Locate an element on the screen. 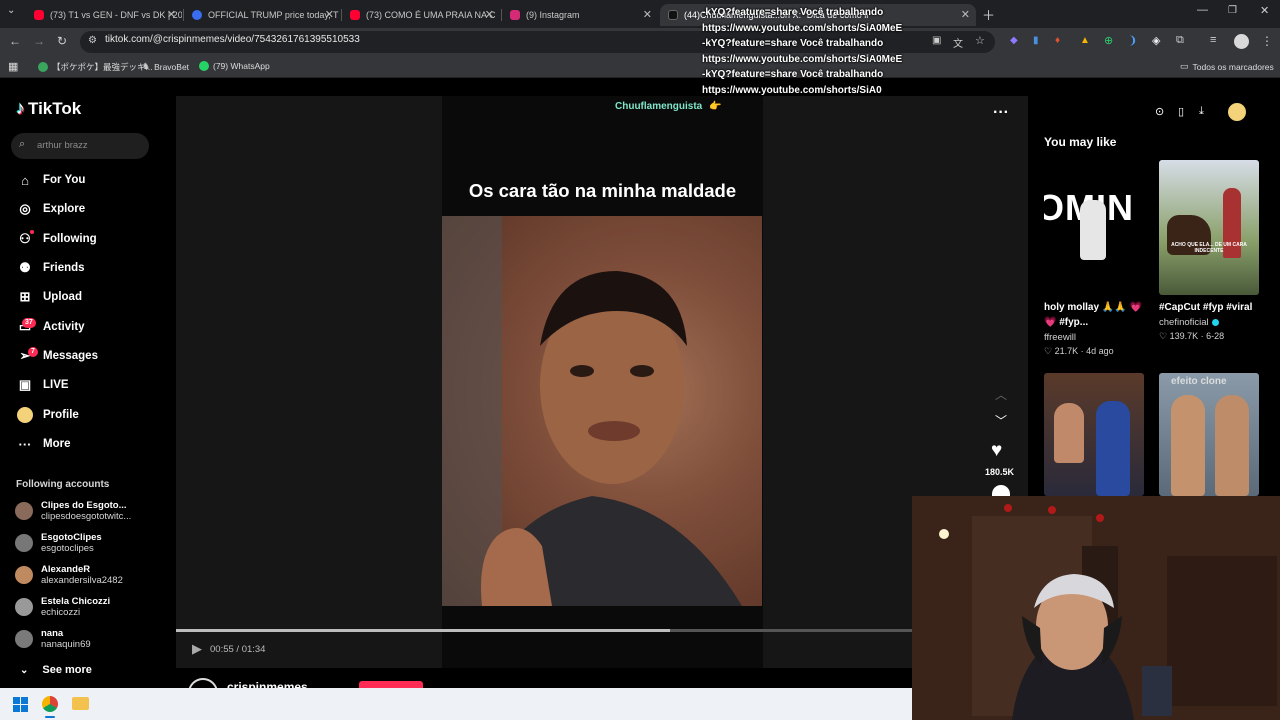 The height and width of the screenshot is (720, 1280). account-name: AlexandeR is located at coordinates (66, 569).